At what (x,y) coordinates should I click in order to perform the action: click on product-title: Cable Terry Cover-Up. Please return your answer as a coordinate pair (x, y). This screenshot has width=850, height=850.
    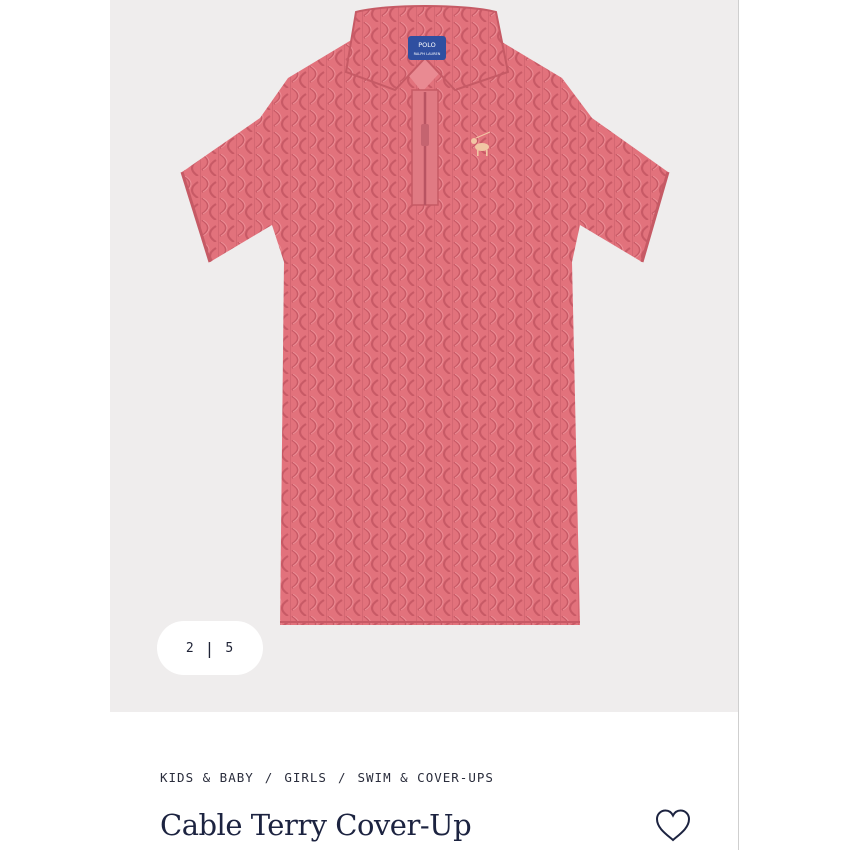
    Looking at the image, I should click on (316, 825).